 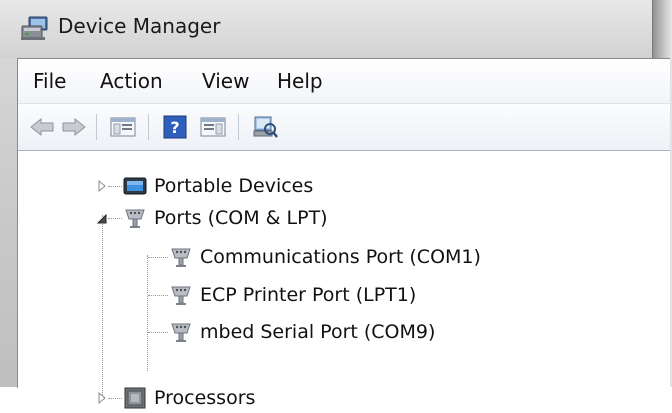 I want to click on tree-node-portable-devices: Portable Devices, so click(x=217, y=186).